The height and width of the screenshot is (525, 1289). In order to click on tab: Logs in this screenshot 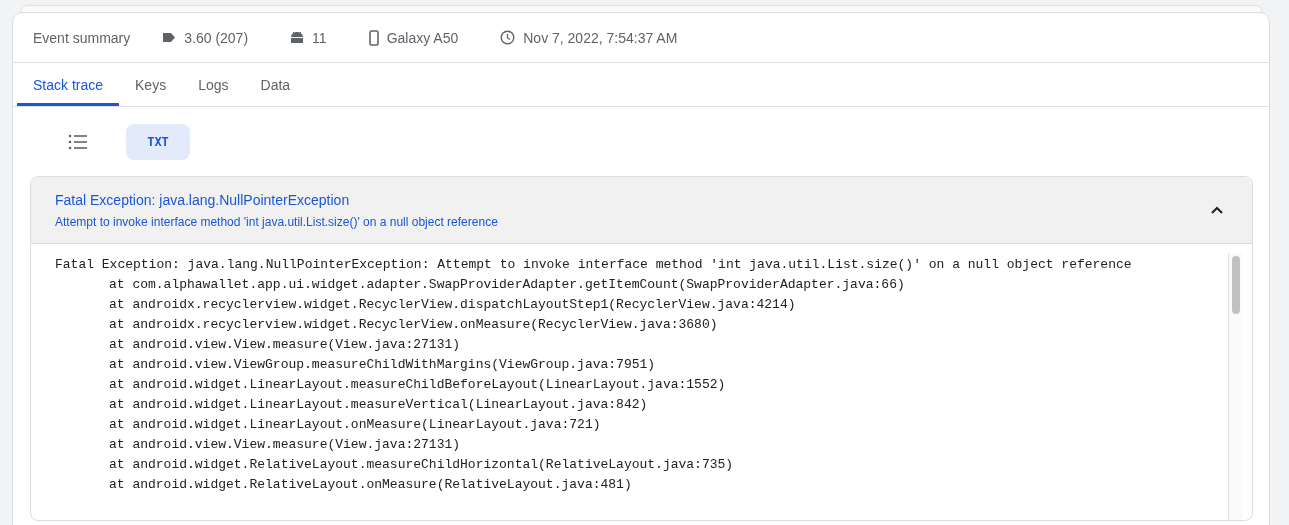, I will do `click(213, 84)`.